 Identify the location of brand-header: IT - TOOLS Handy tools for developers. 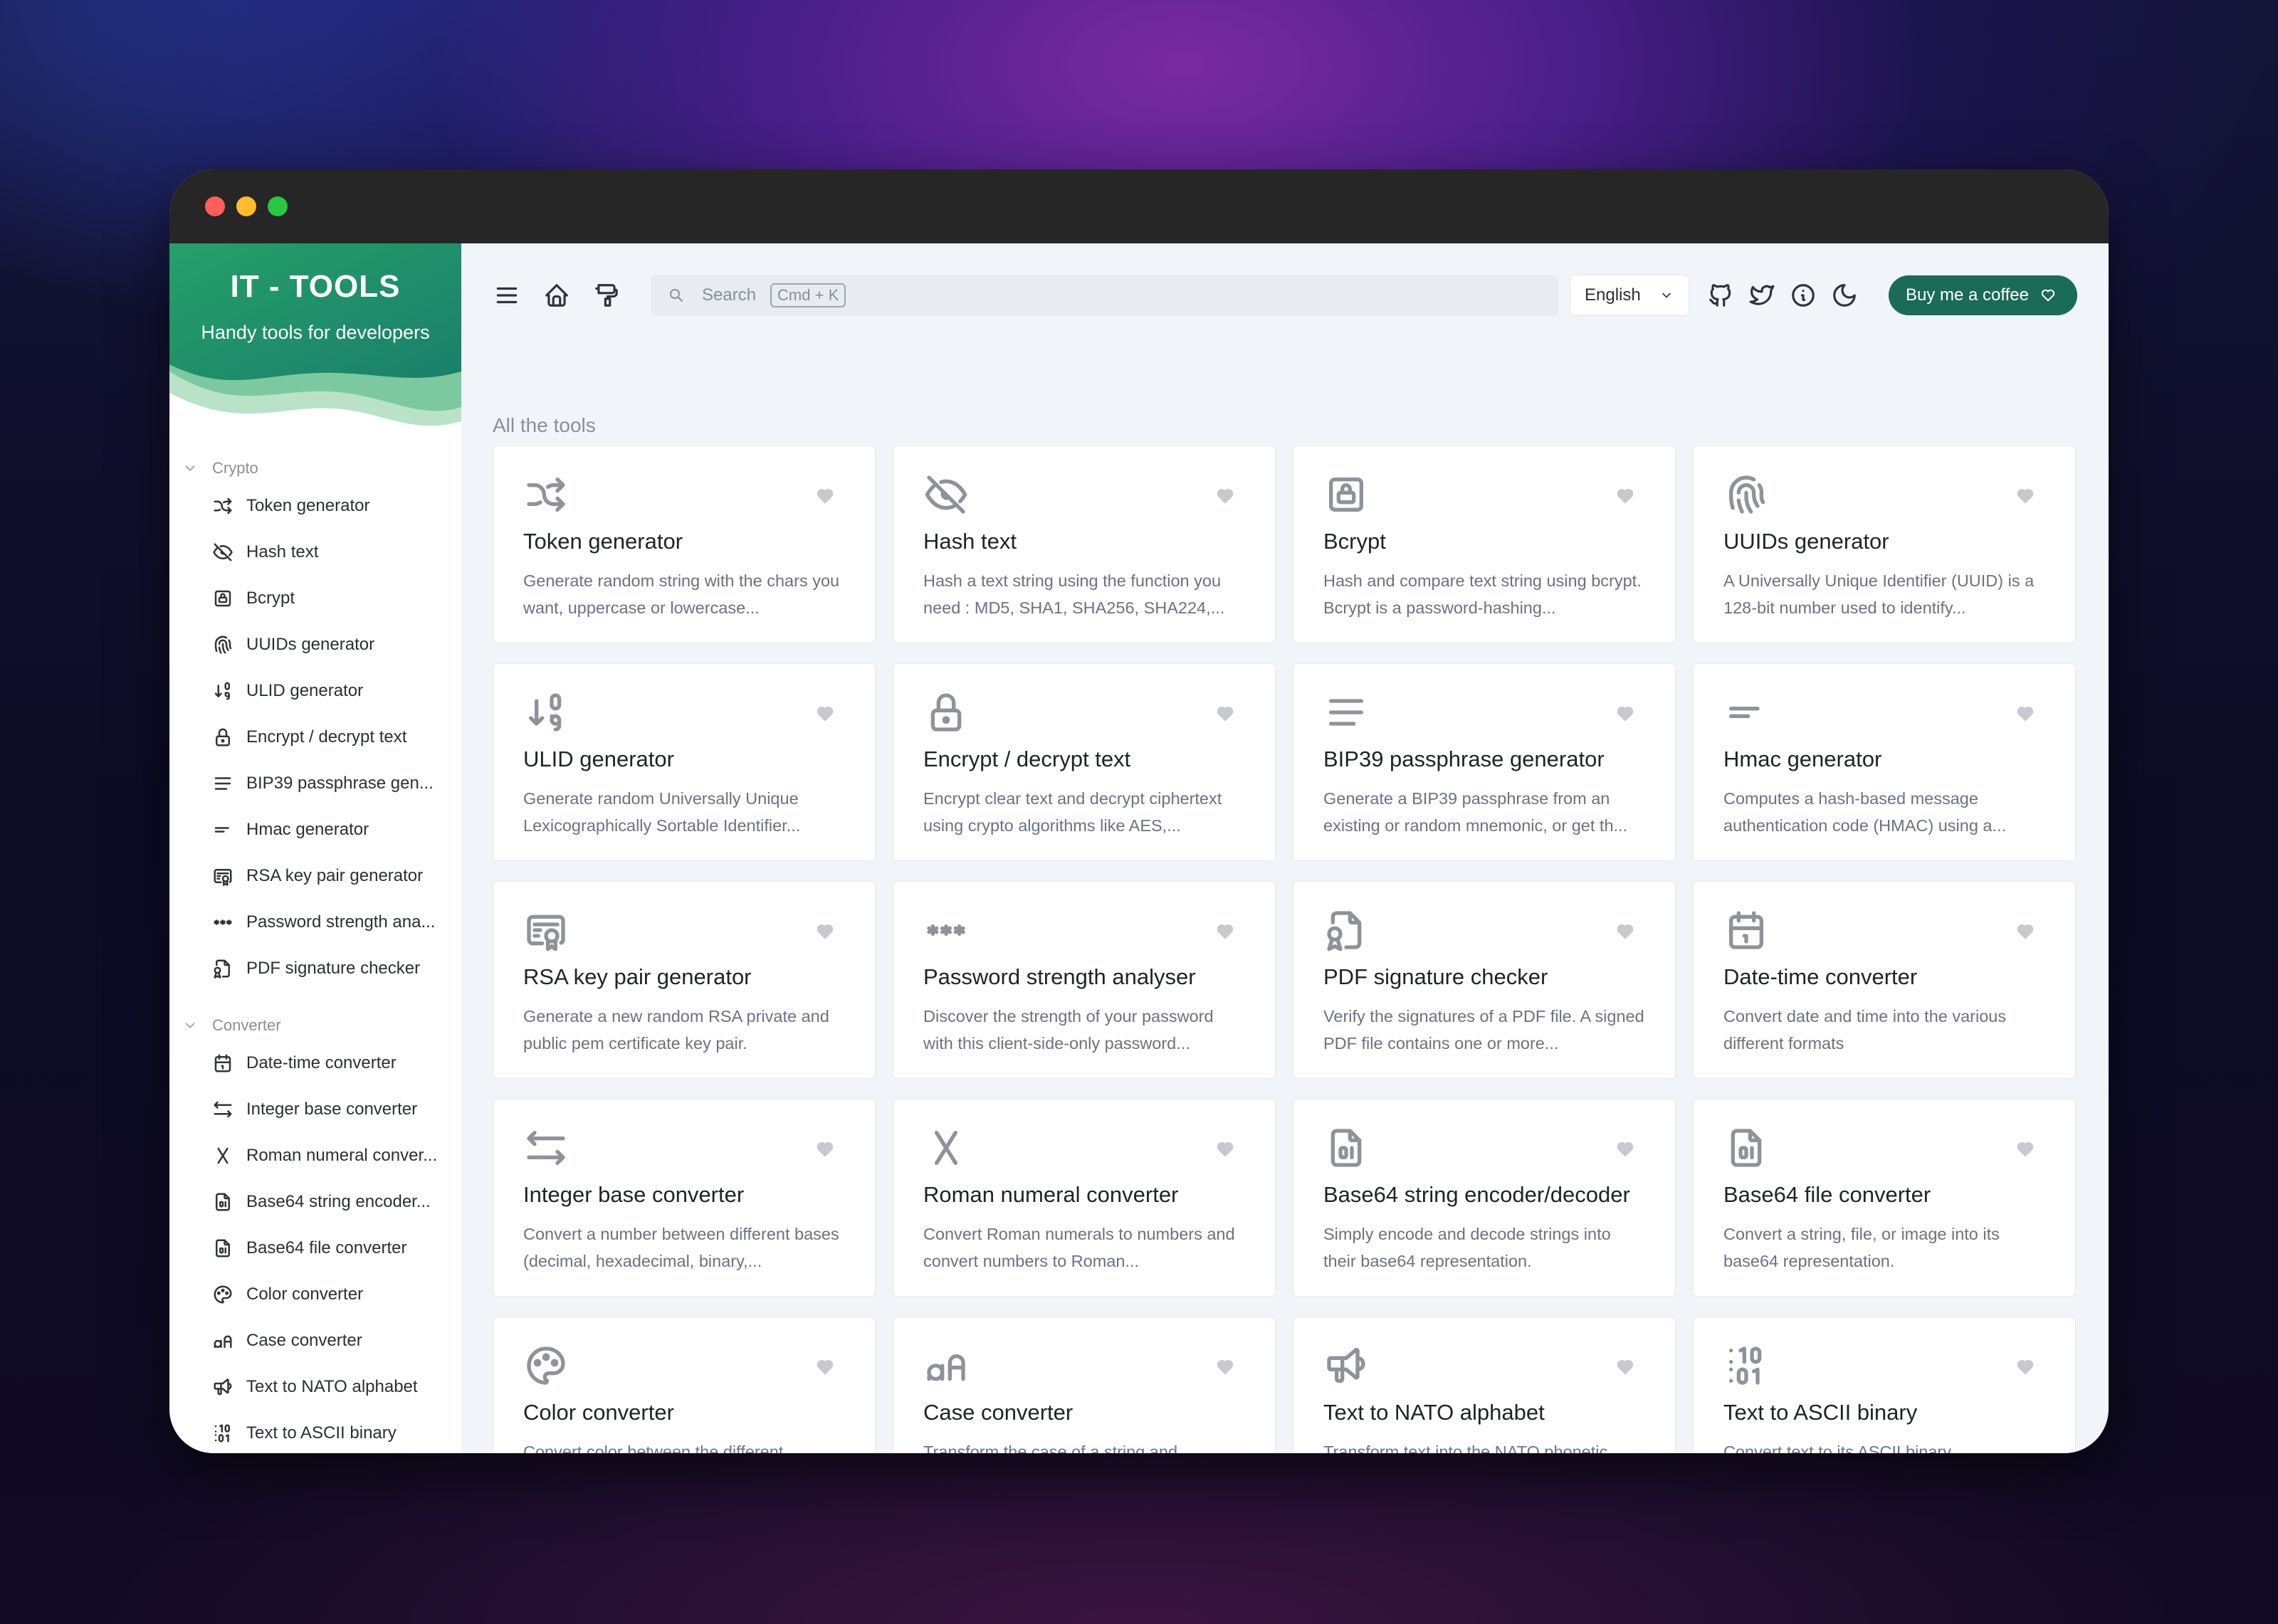
(315, 337).